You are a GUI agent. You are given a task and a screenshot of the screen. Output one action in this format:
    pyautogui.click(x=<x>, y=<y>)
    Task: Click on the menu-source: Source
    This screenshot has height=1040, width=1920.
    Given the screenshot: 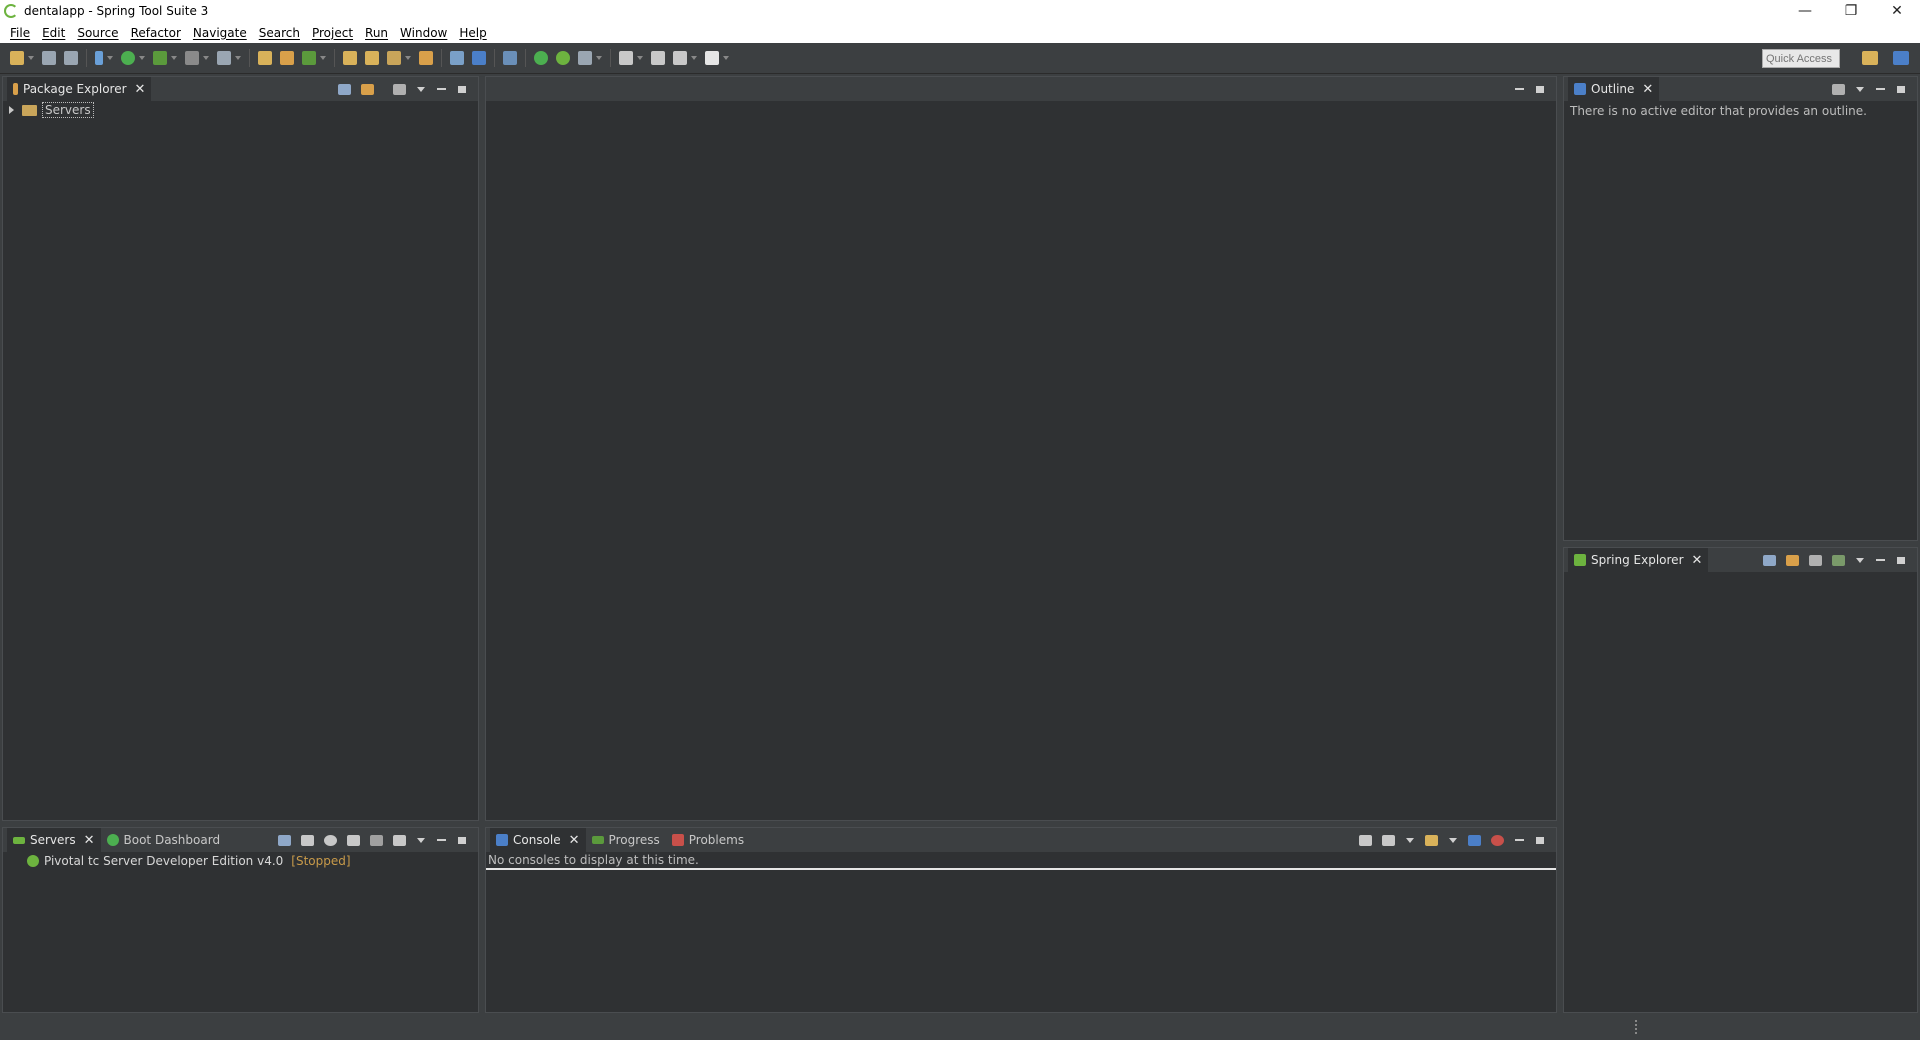 What is the action you would take?
    pyautogui.click(x=97, y=33)
    